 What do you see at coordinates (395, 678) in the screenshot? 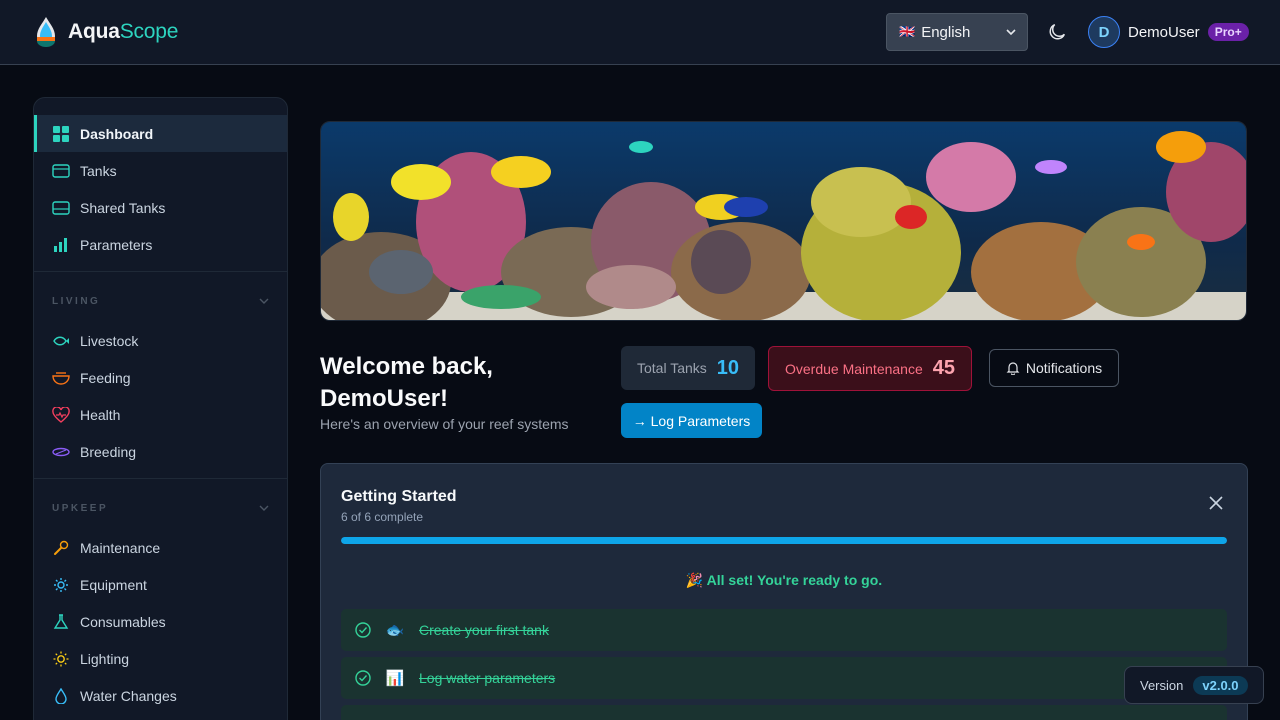
I see `chart-emoji-icon: 📊` at bounding box center [395, 678].